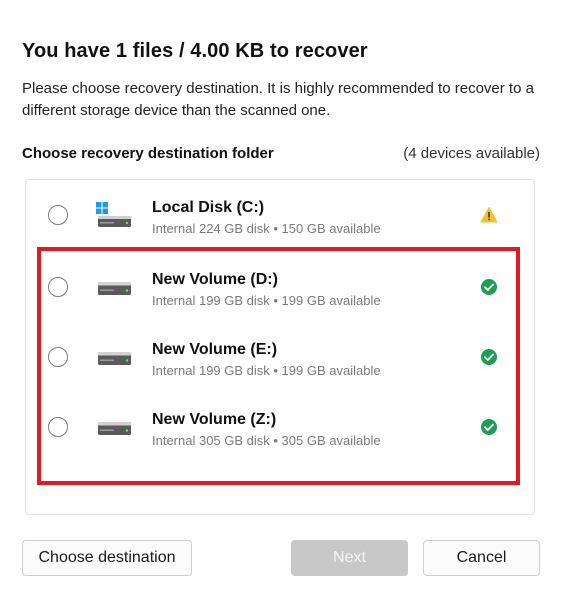 The height and width of the screenshot is (600, 561). What do you see at coordinates (349, 558) in the screenshot?
I see `next-button: Next` at bounding box center [349, 558].